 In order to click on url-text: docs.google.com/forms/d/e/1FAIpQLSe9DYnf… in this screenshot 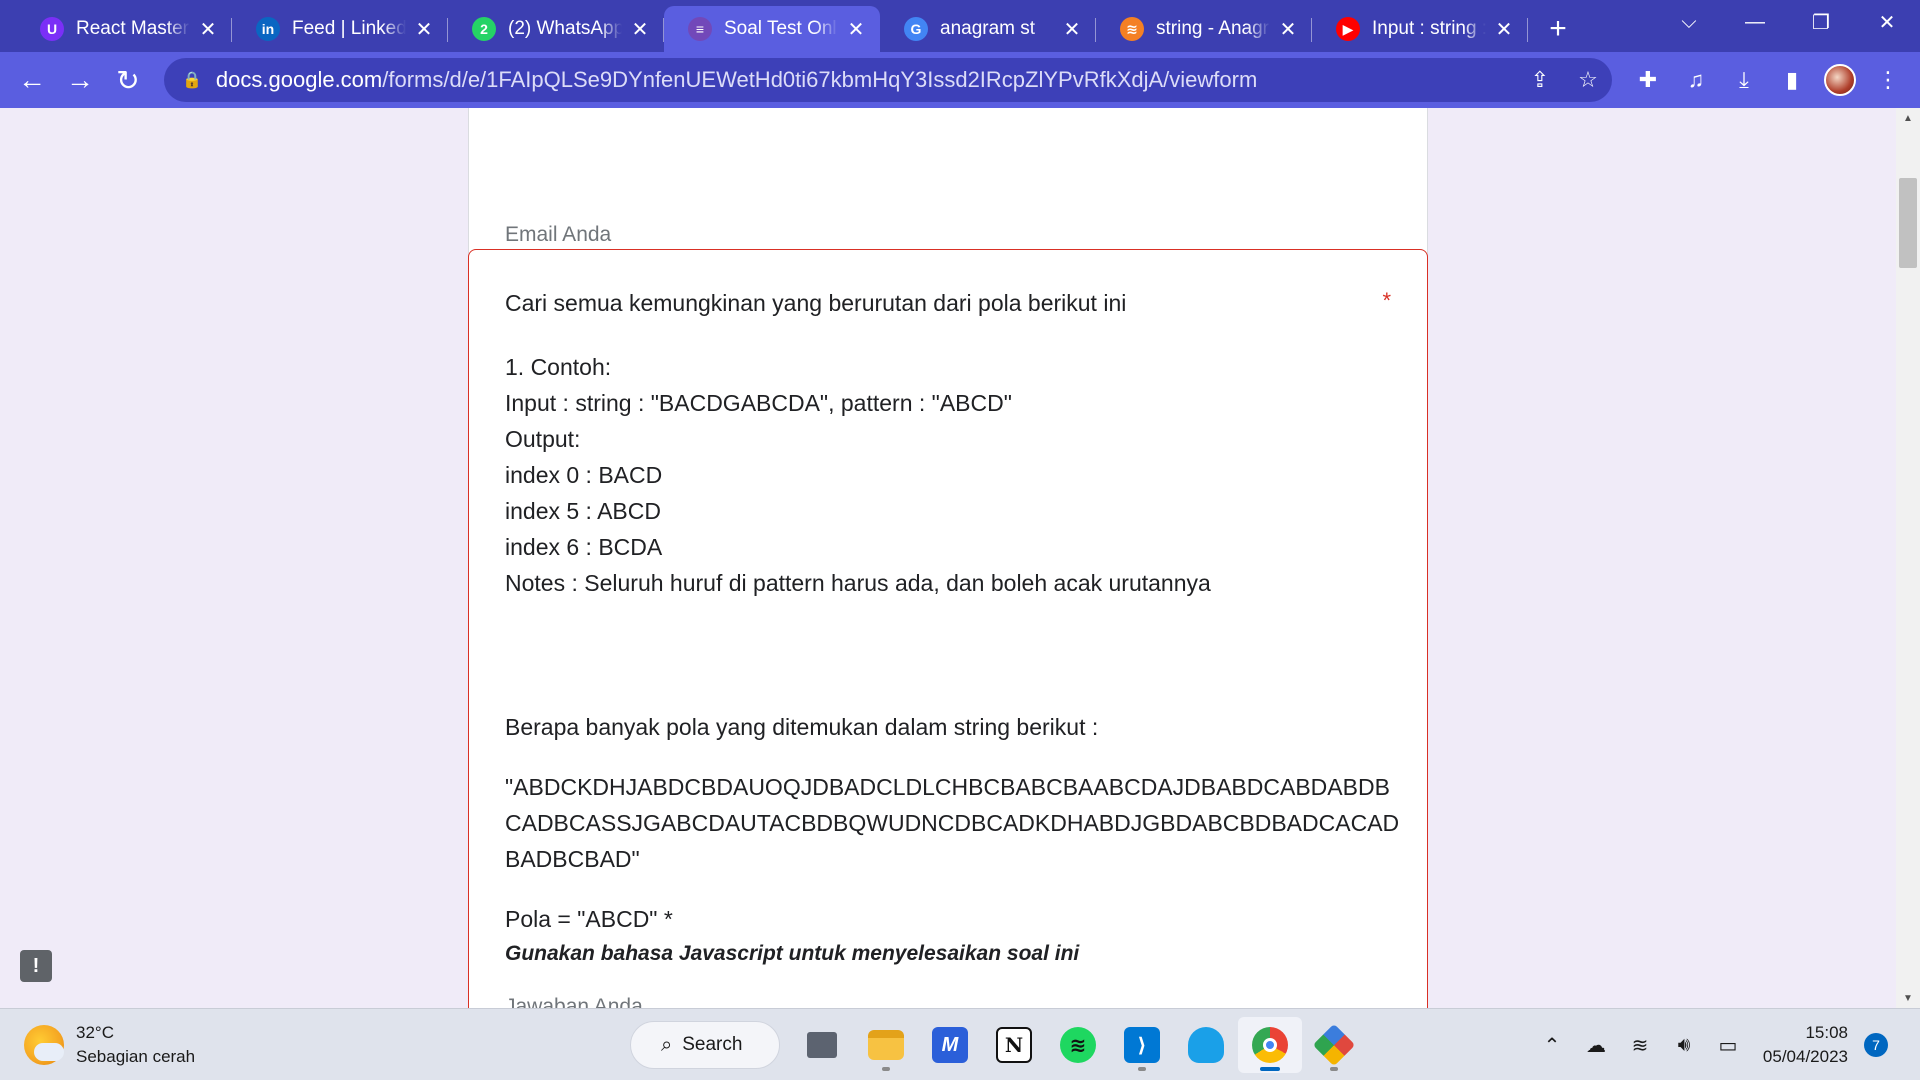, I will do `click(866, 80)`.